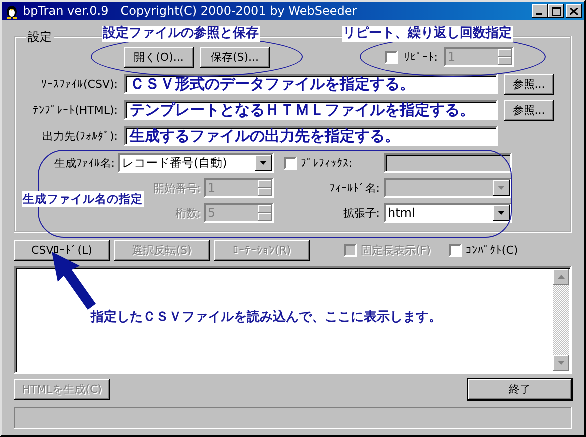 Image resolution: width=586 pixels, height=437 pixels. I want to click on annotation-text: リピート、繰り返し回数指定, so click(427, 34).